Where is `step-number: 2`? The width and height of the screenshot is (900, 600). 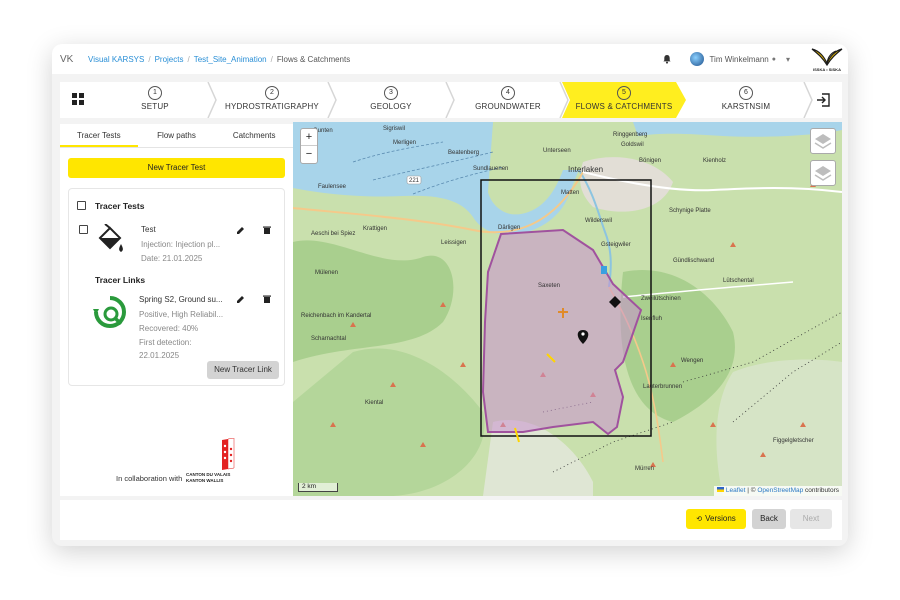
step-number: 2 is located at coordinates (272, 93).